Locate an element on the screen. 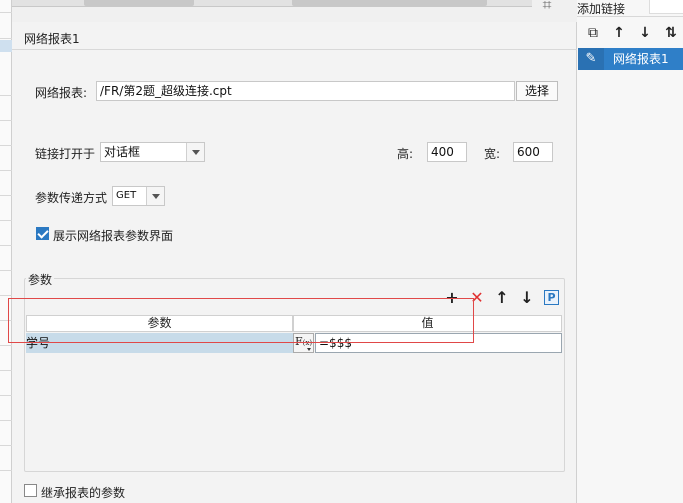 The width and height of the screenshot is (683, 503). params-group-title: 参数 is located at coordinates (40, 279).